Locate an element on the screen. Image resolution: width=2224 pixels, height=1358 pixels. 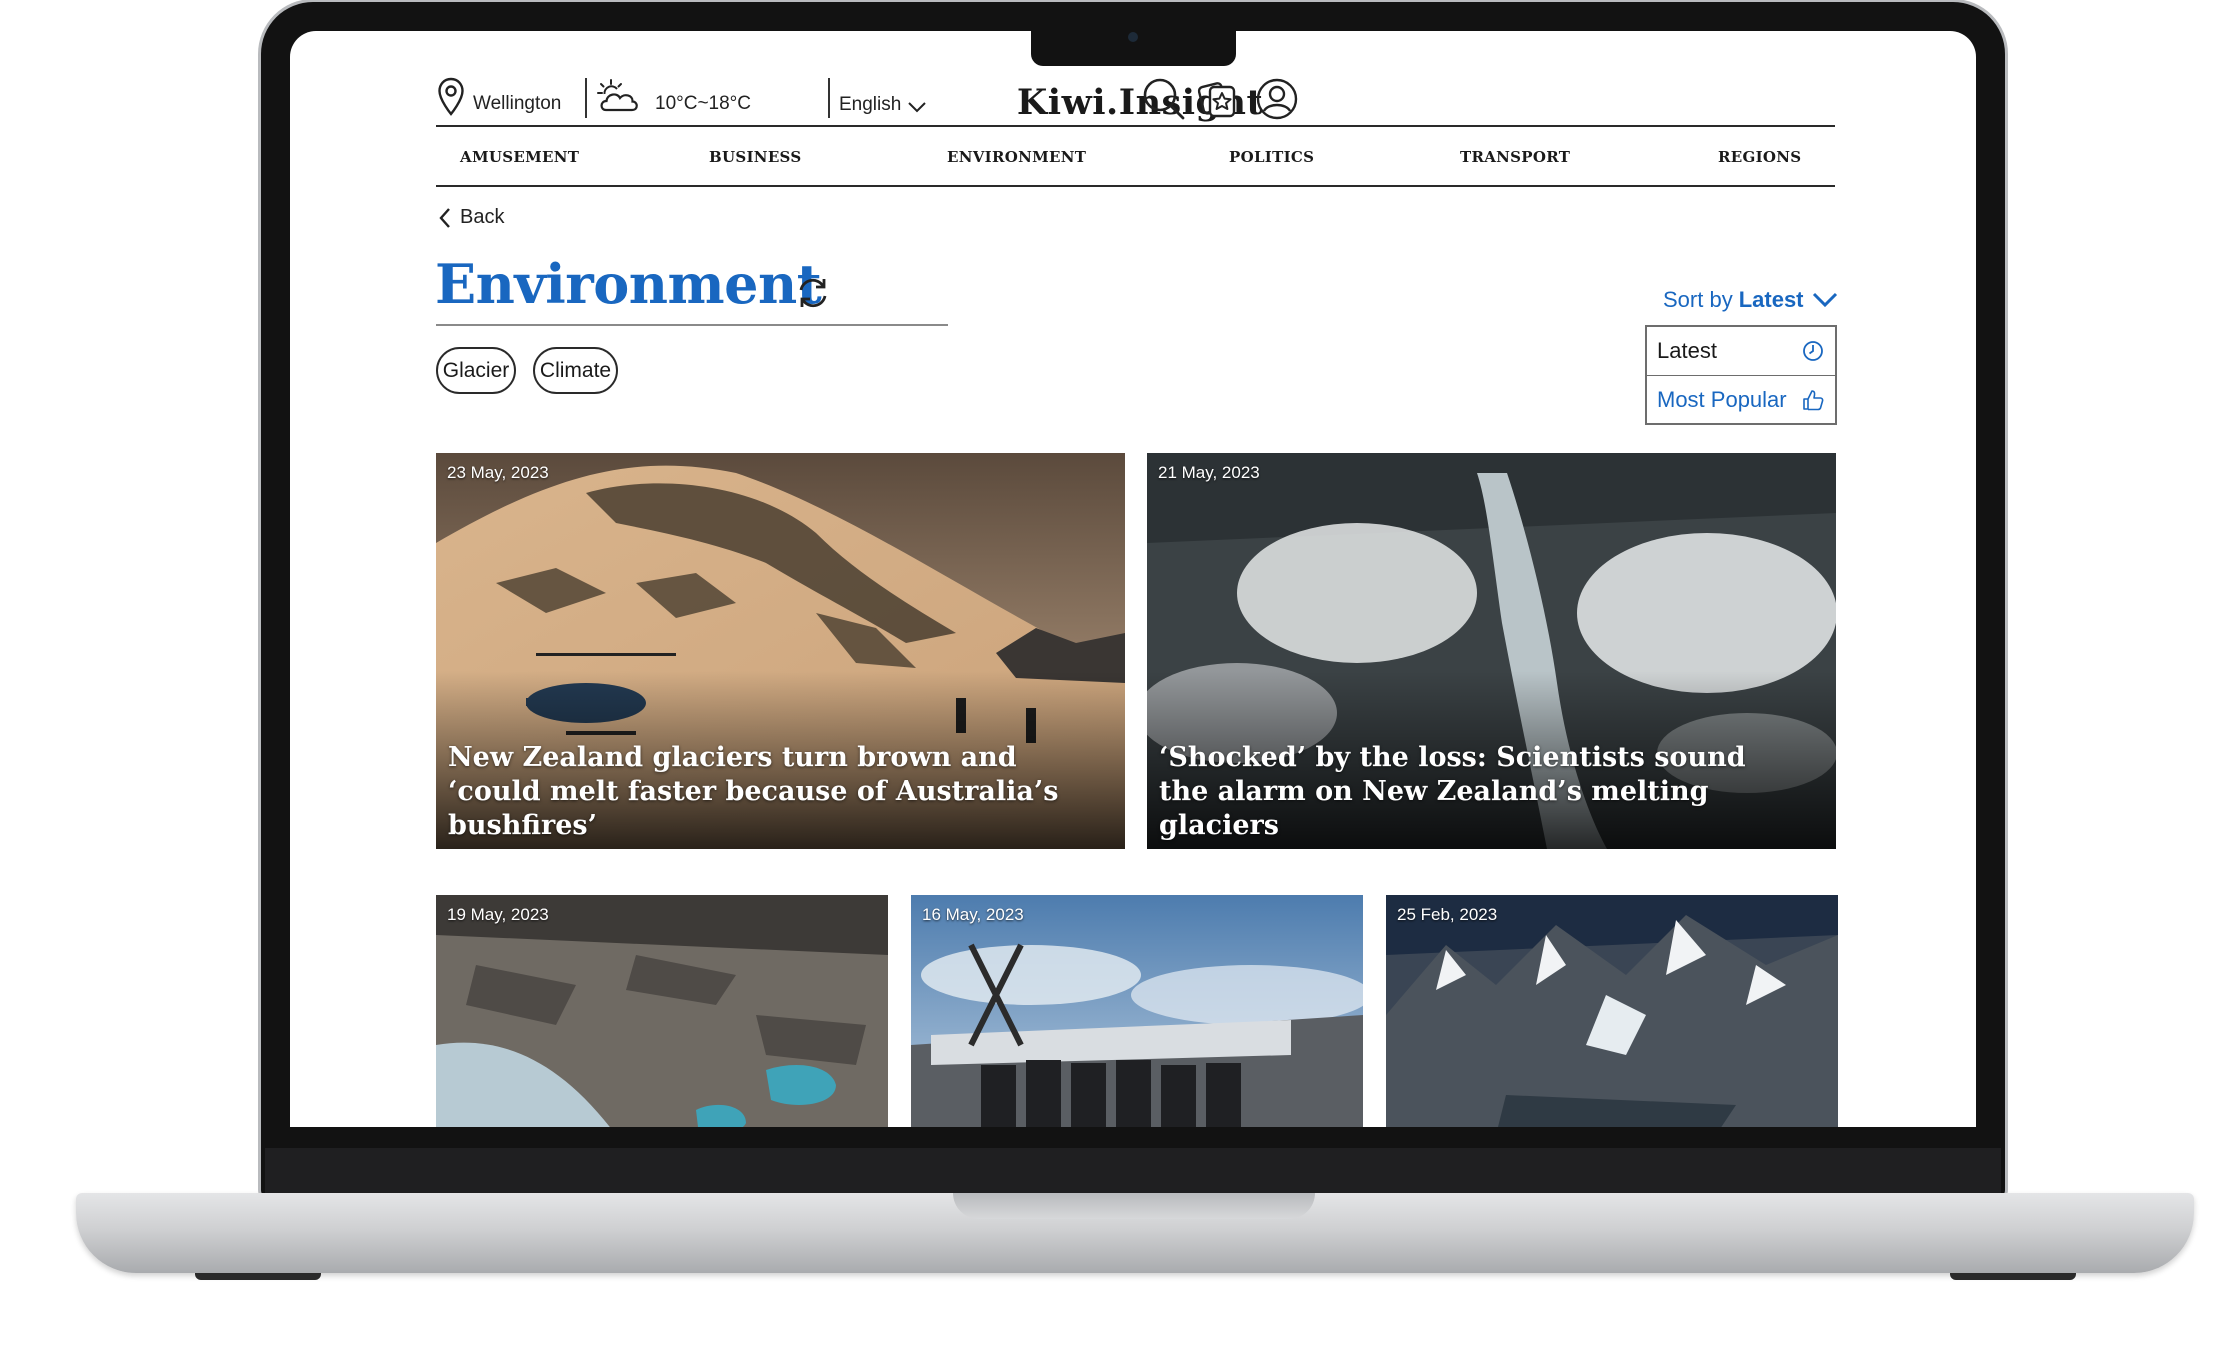
article-date: 19 May, 2023 is located at coordinates (498, 914).